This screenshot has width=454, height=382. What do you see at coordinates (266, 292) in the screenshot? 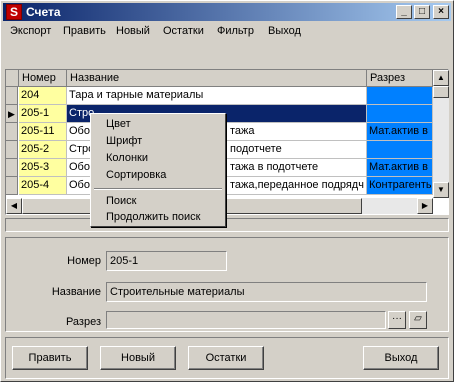
I see `name-field: Строительные материалы` at bounding box center [266, 292].